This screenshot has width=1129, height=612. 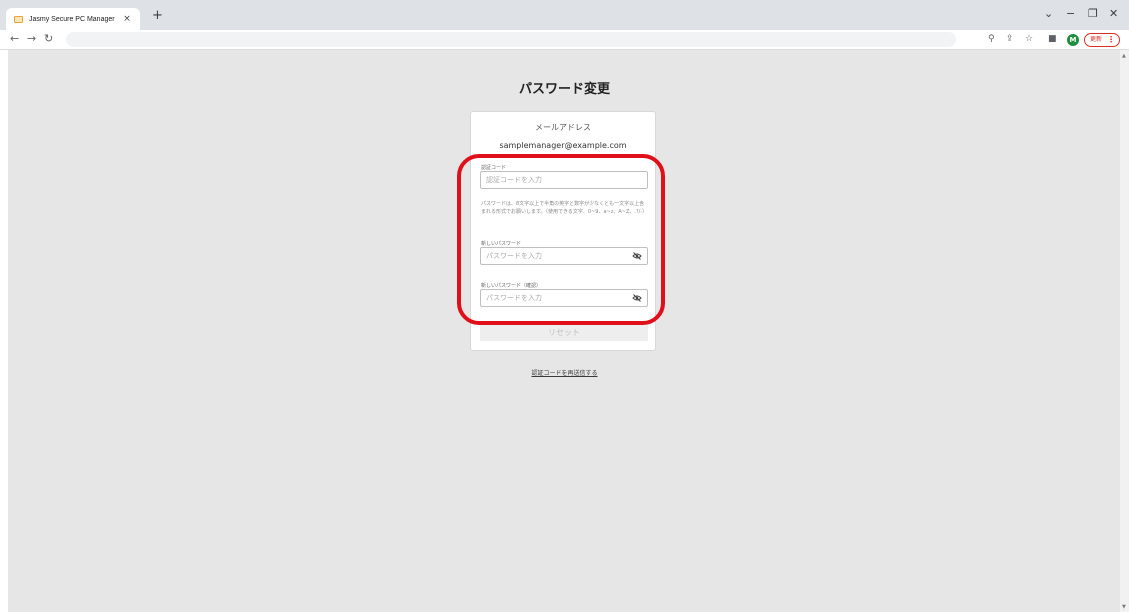 What do you see at coordinates (1029, 39) in the screenshot?
I see `star-icon: ☆` at bounding box center [1029, 39].